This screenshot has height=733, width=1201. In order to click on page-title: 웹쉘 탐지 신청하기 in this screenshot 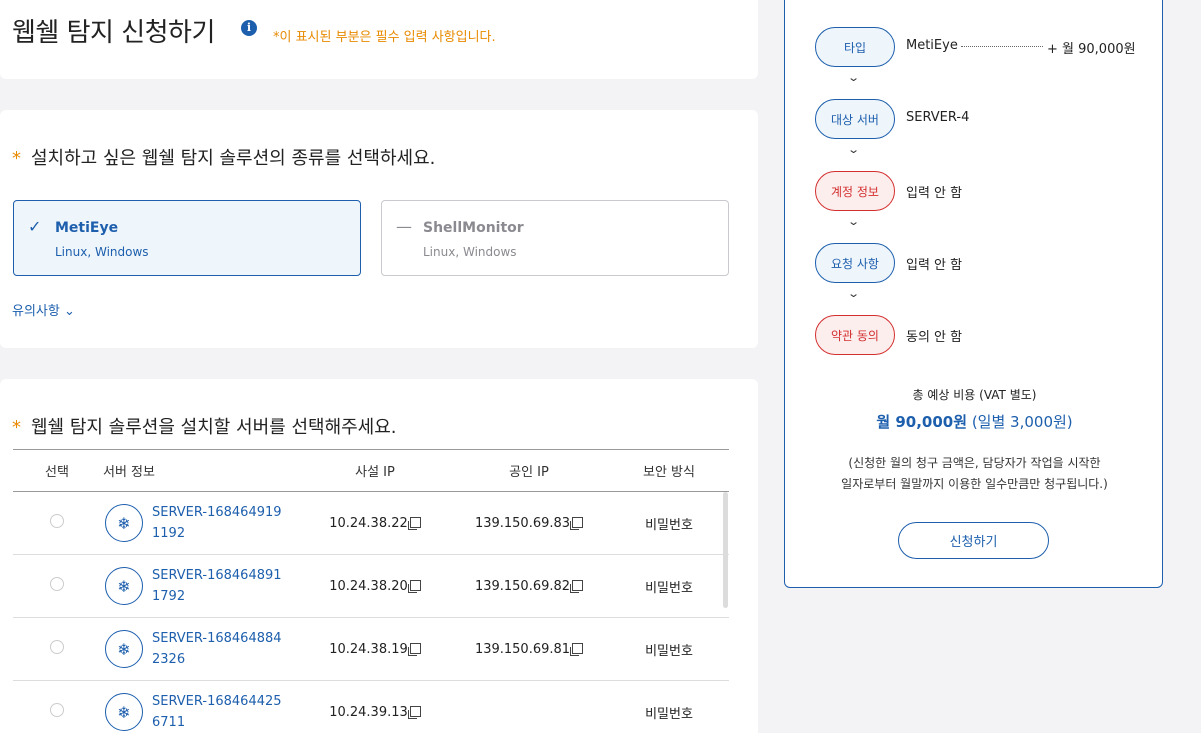, I will do `click(113, 33)`.